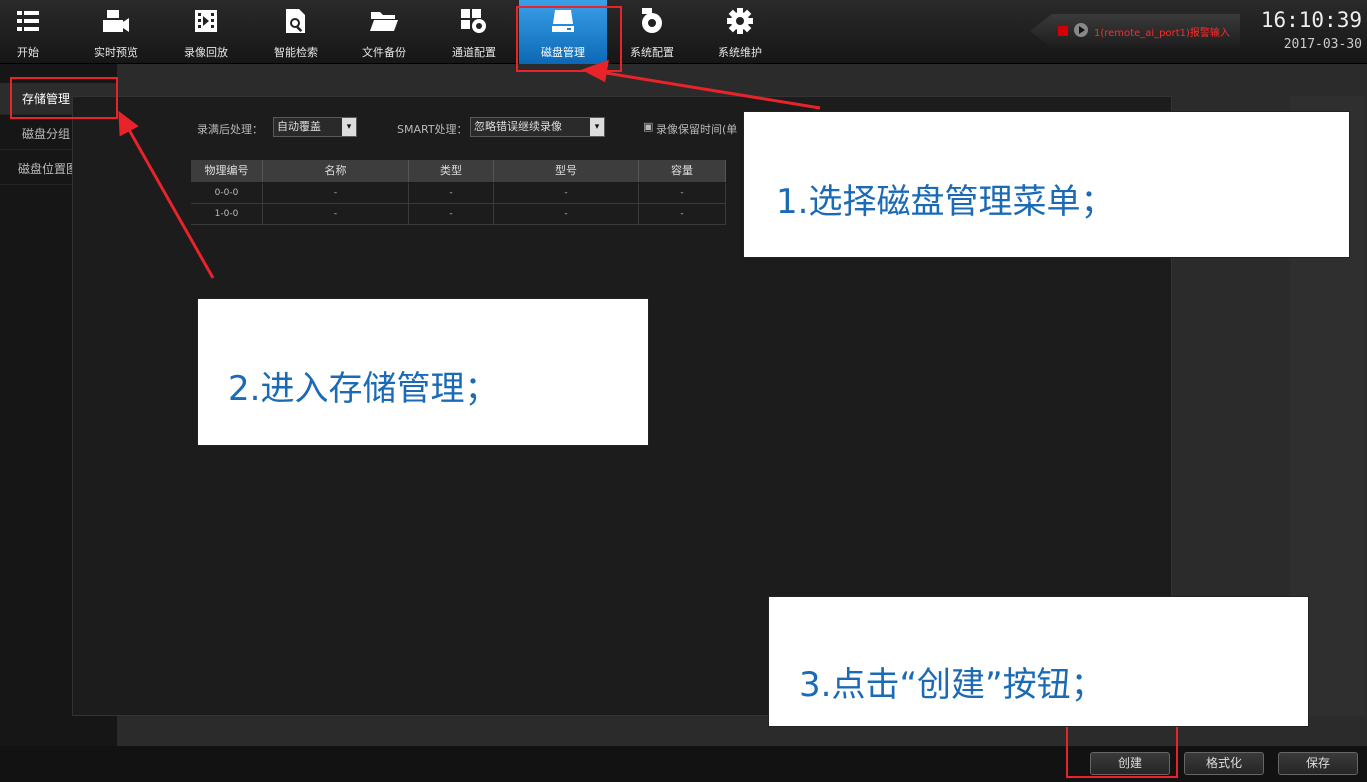 This screenshot has width=1367, height=782. I want to click on callout-step1: 1.选择磁盘管理菜单；, so click(1046, 184).